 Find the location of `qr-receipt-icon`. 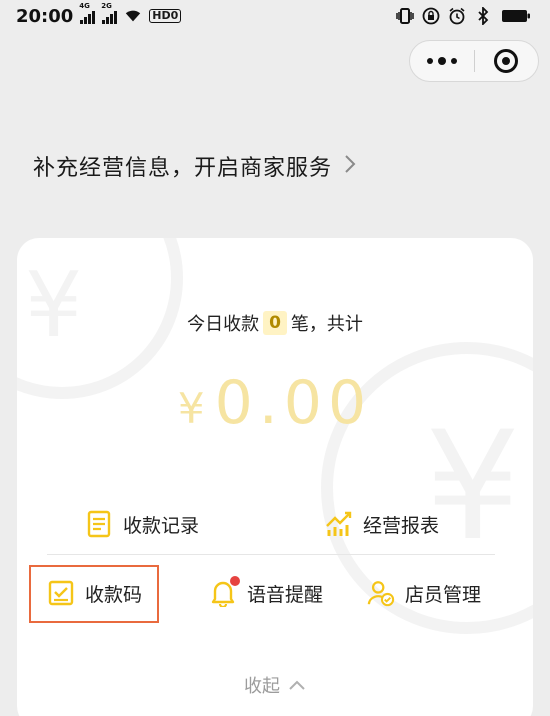

qr-receipt-icon is located at coordinates (61, 593).